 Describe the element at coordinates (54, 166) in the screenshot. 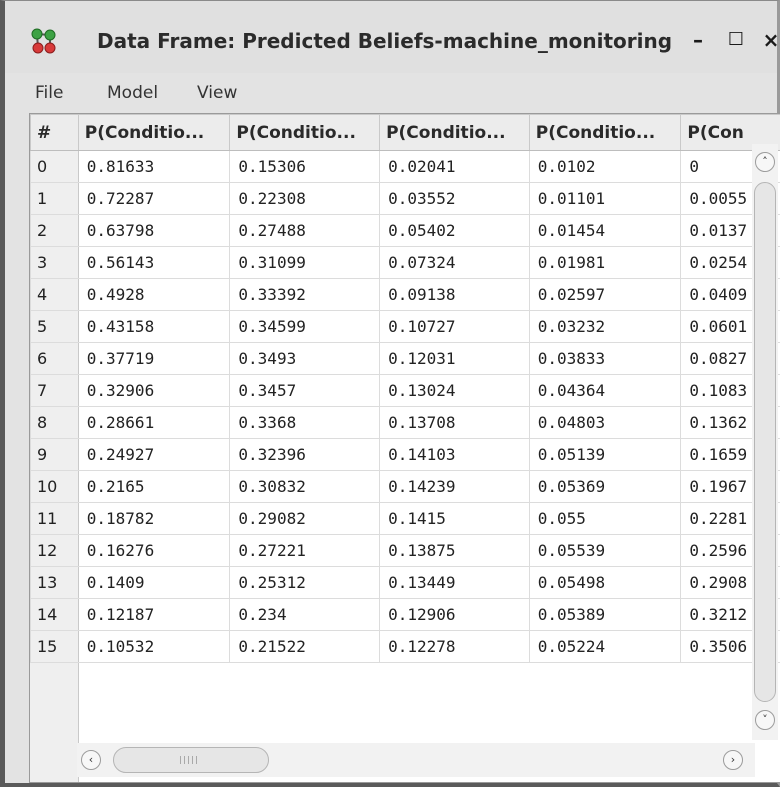

I see `row-index-cell: 0` at that location.